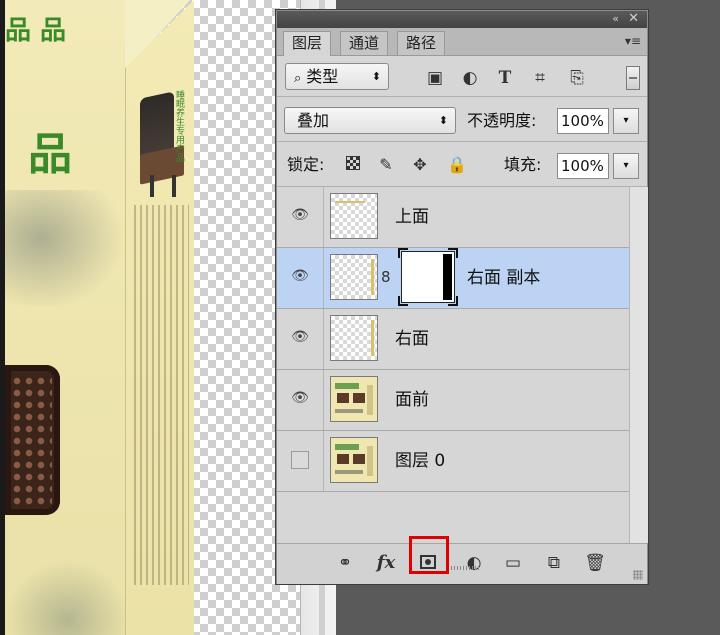 This screenshot has width=720, height=635. Describe the element at coordinates (412, 339) in the screenshot. I see `layer-name: 右面` at that location.